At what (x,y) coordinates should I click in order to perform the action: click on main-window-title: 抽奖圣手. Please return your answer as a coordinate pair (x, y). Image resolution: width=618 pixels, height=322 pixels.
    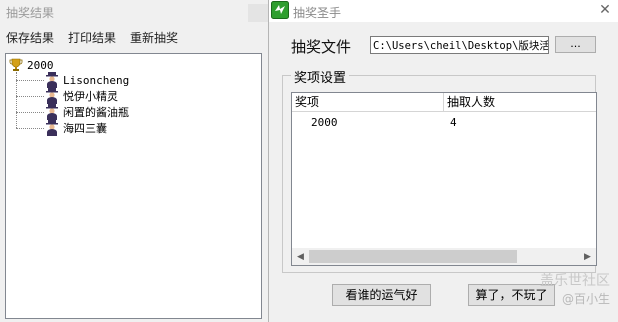
    Looking at the image, I should click on (317, 13).